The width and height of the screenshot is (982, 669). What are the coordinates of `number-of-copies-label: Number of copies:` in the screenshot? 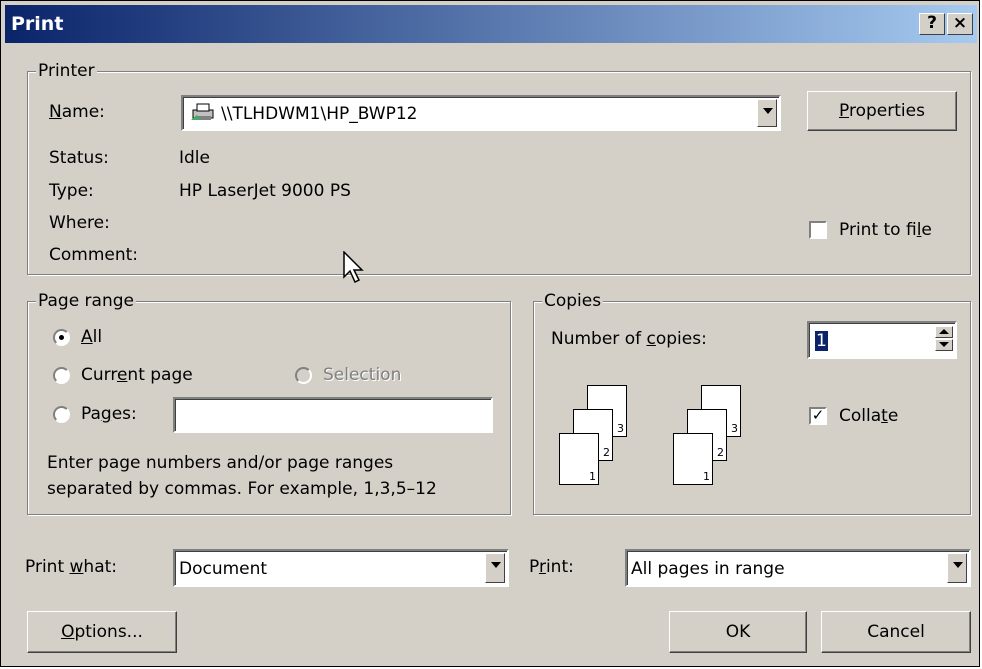 It's located at (629, 339).